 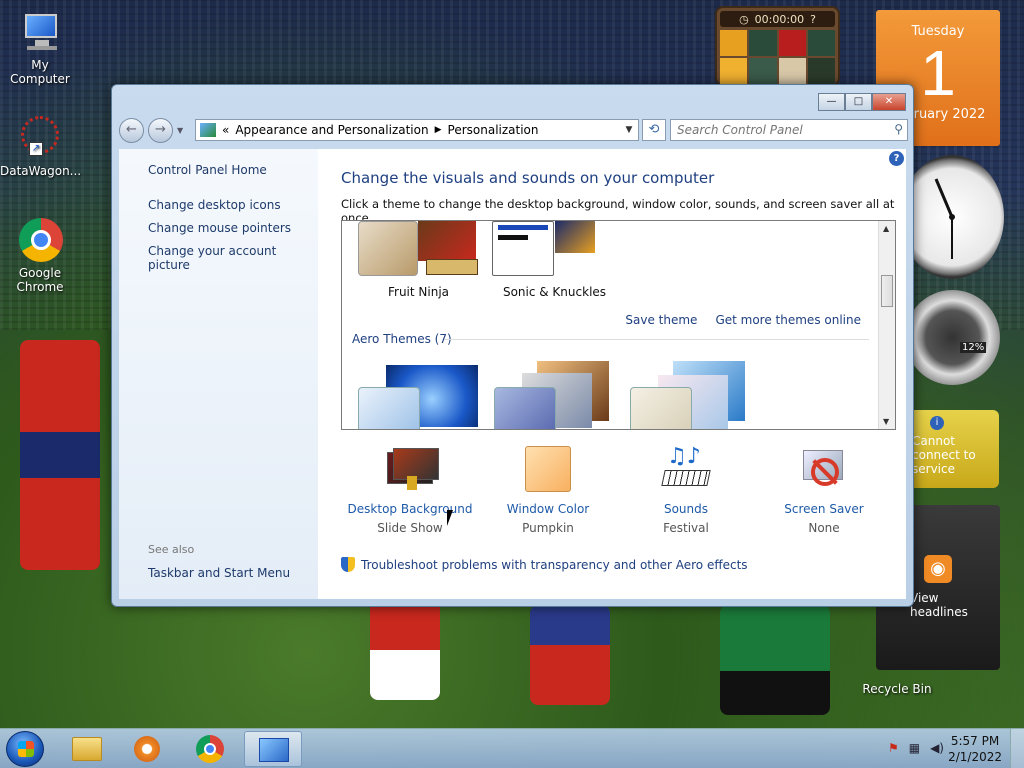 I want to click on change-account-picture-link: Change your account picture, so click(x=233, y=258).